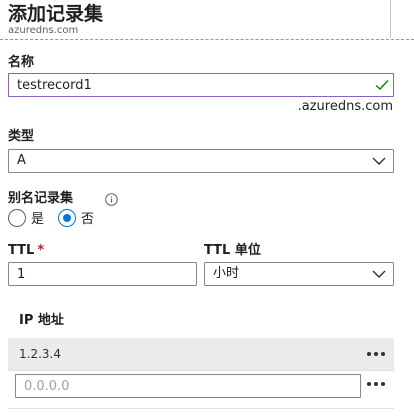 This screenshot has height=420, width=414. Describe the element at coordinates (232, 250) in the screenshot. I see `ttl-unit-label: TTL 单位` at that location.